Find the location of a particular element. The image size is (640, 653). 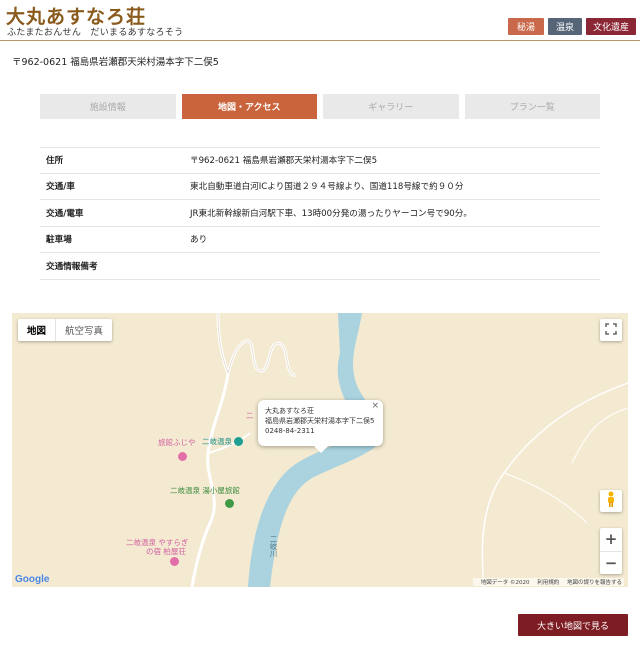

tab-plans: プラン一覧 is located at coordinates (532, 106).